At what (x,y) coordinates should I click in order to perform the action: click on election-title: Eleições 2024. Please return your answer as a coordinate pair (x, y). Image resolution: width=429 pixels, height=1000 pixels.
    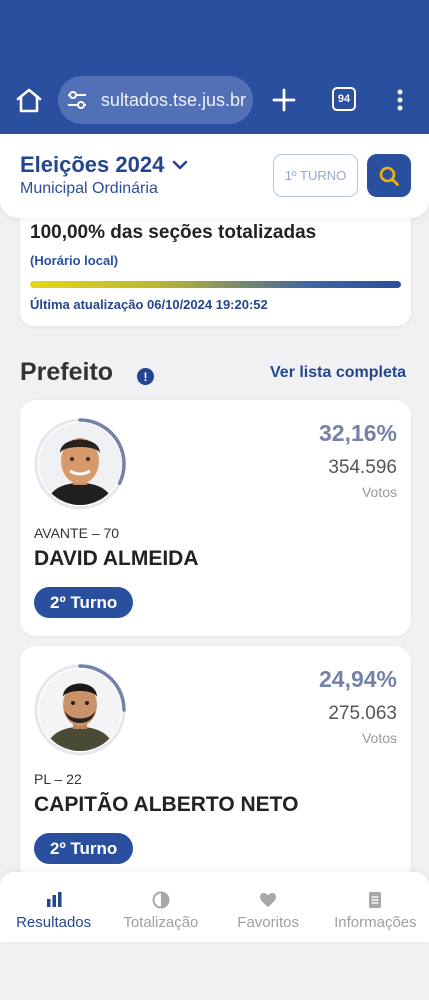
    Looking at the image, I should click on (92, 164).